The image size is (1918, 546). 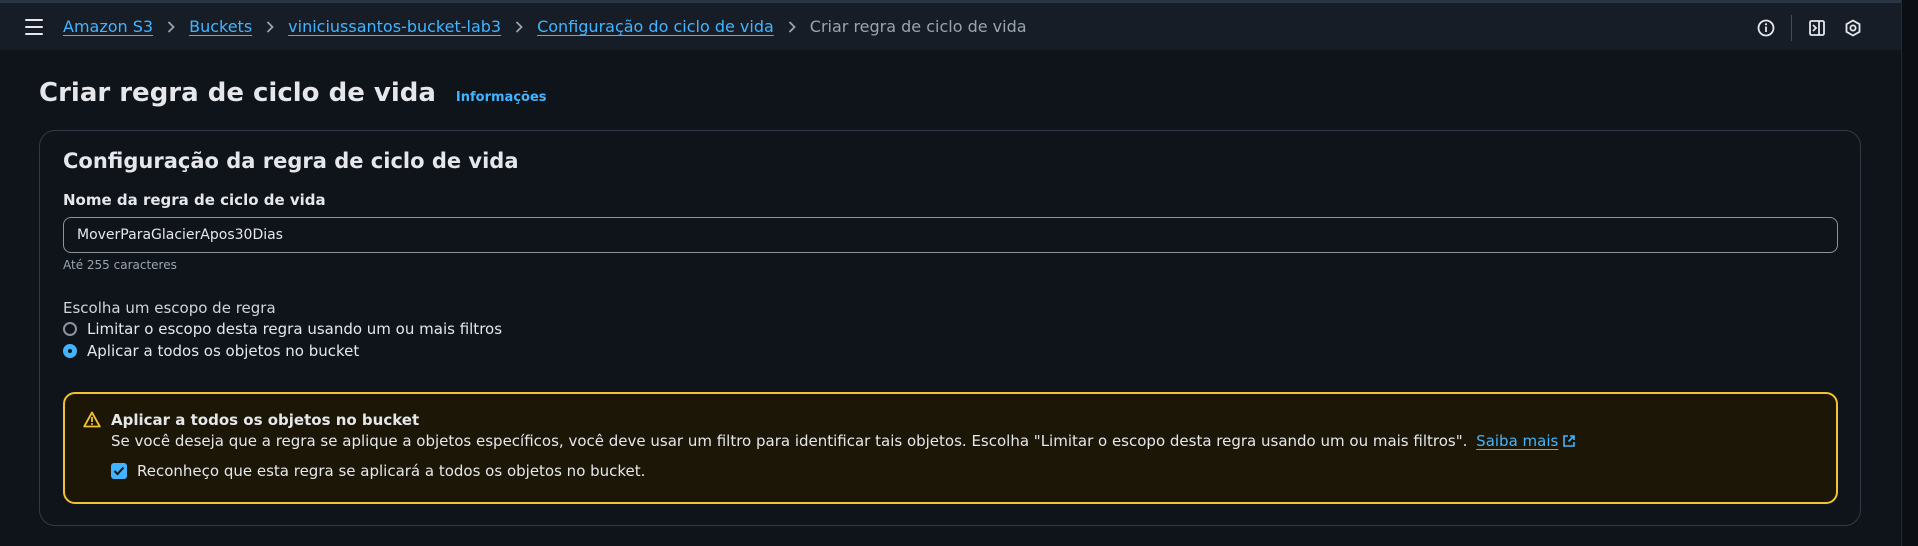 I want to click on checkmark-icon, so click(x=119, y=471).